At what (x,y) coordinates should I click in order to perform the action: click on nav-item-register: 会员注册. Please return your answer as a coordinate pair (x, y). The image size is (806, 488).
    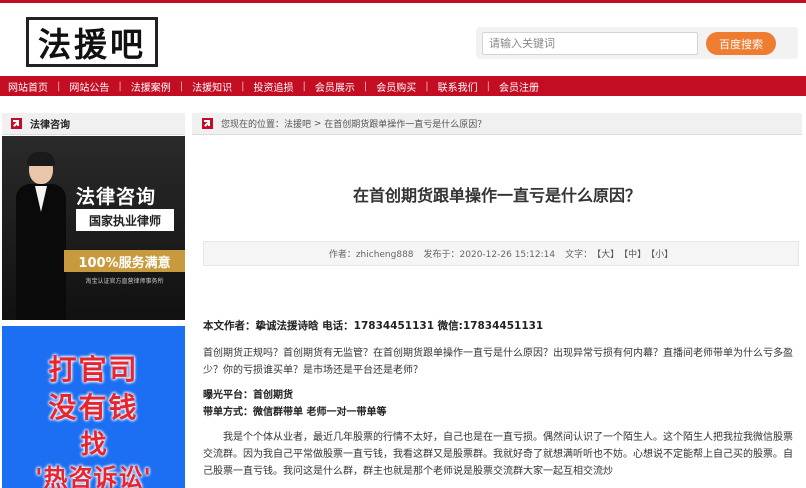
    Looking at the image, I should click on (519, 86).